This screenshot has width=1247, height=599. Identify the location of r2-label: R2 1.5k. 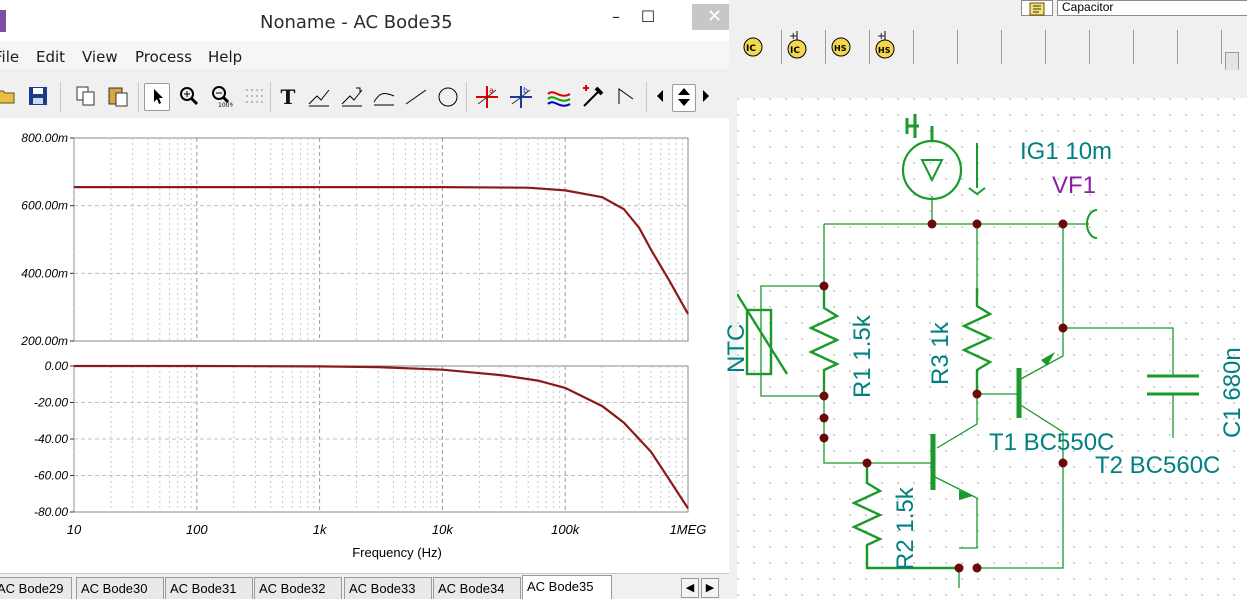
(906, 528).